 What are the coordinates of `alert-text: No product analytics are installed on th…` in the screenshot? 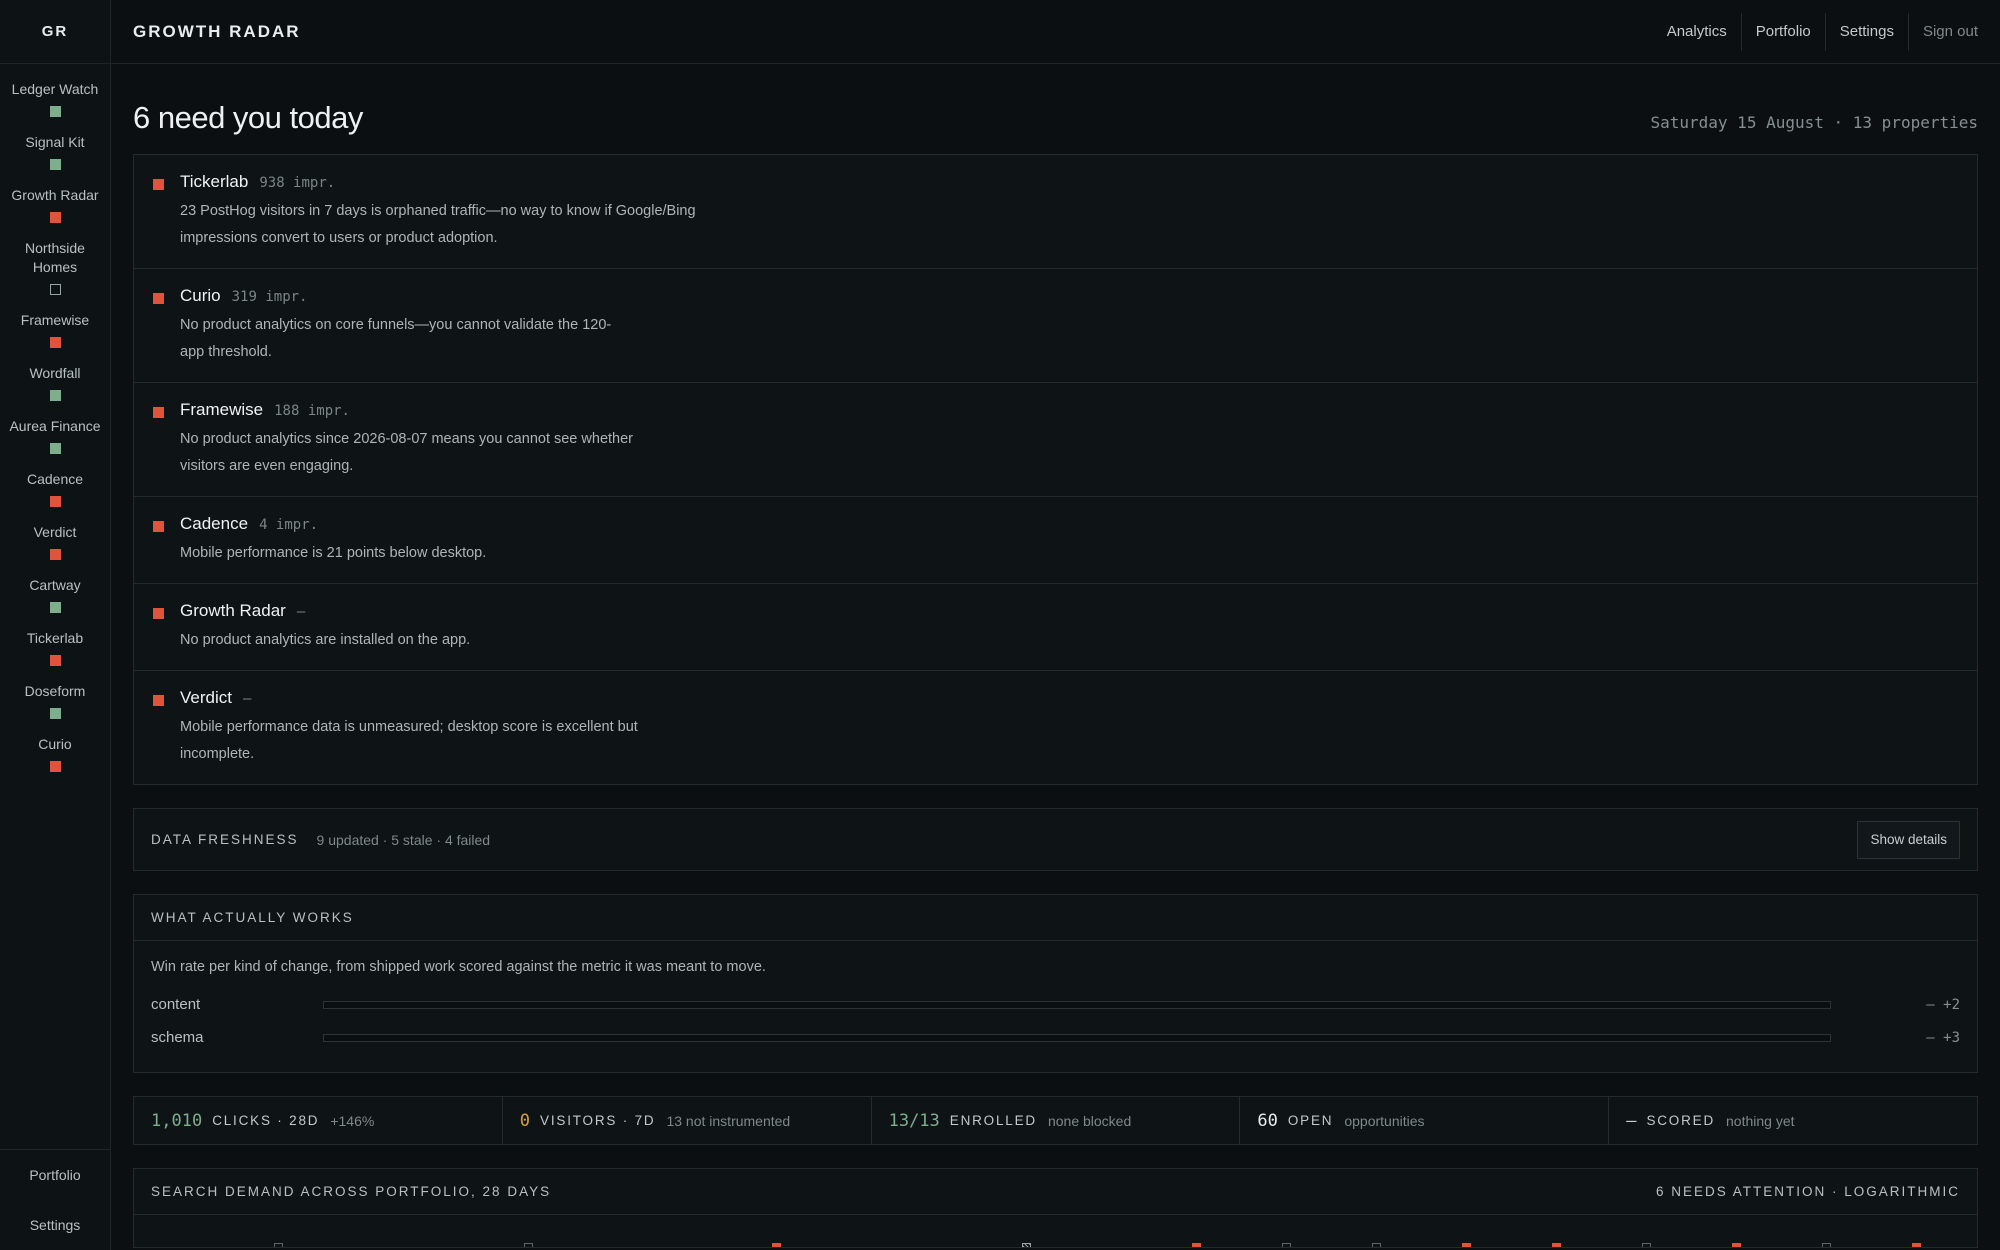 It's located at (325, 640).